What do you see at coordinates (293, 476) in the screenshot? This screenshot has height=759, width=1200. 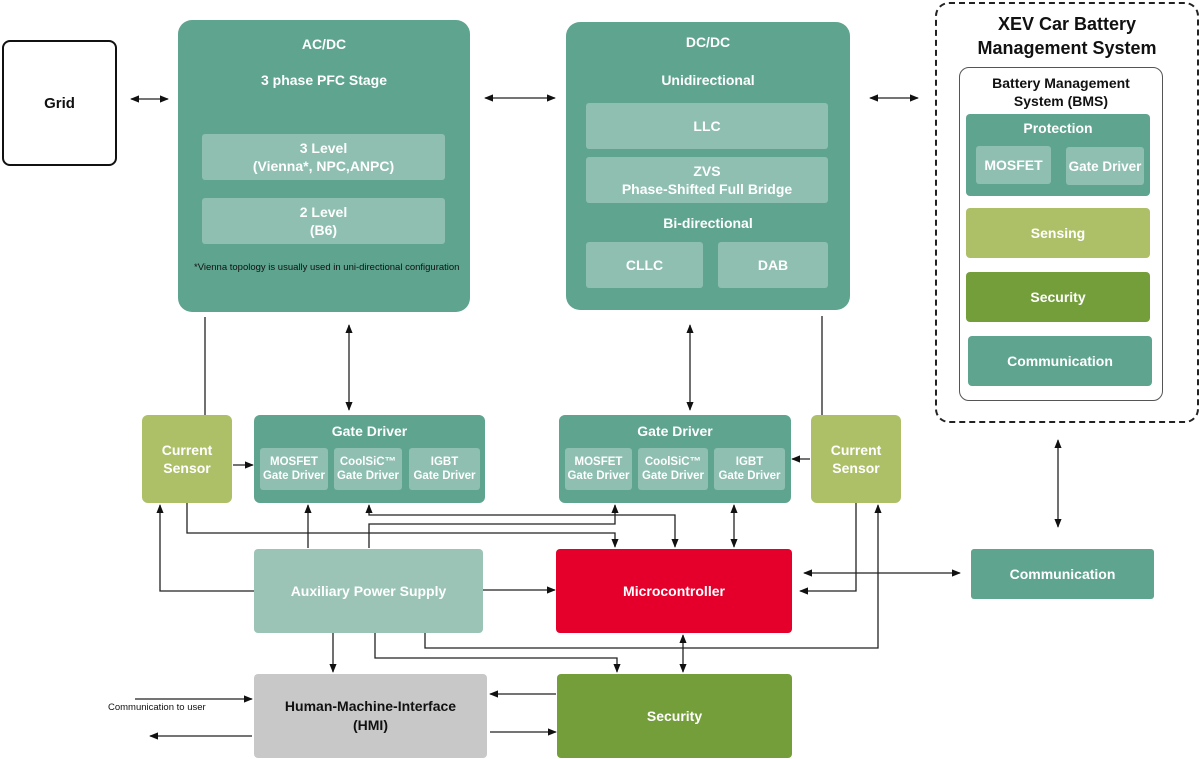 I see `gd-left-mosfet-line2: Gate Driver` at bounding box center [293, 476].